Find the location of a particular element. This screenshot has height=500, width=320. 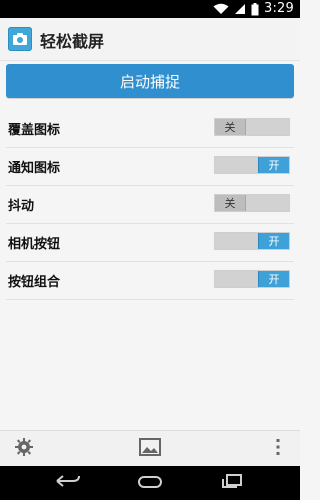

gear-icon is located at coordinates (24, 449).